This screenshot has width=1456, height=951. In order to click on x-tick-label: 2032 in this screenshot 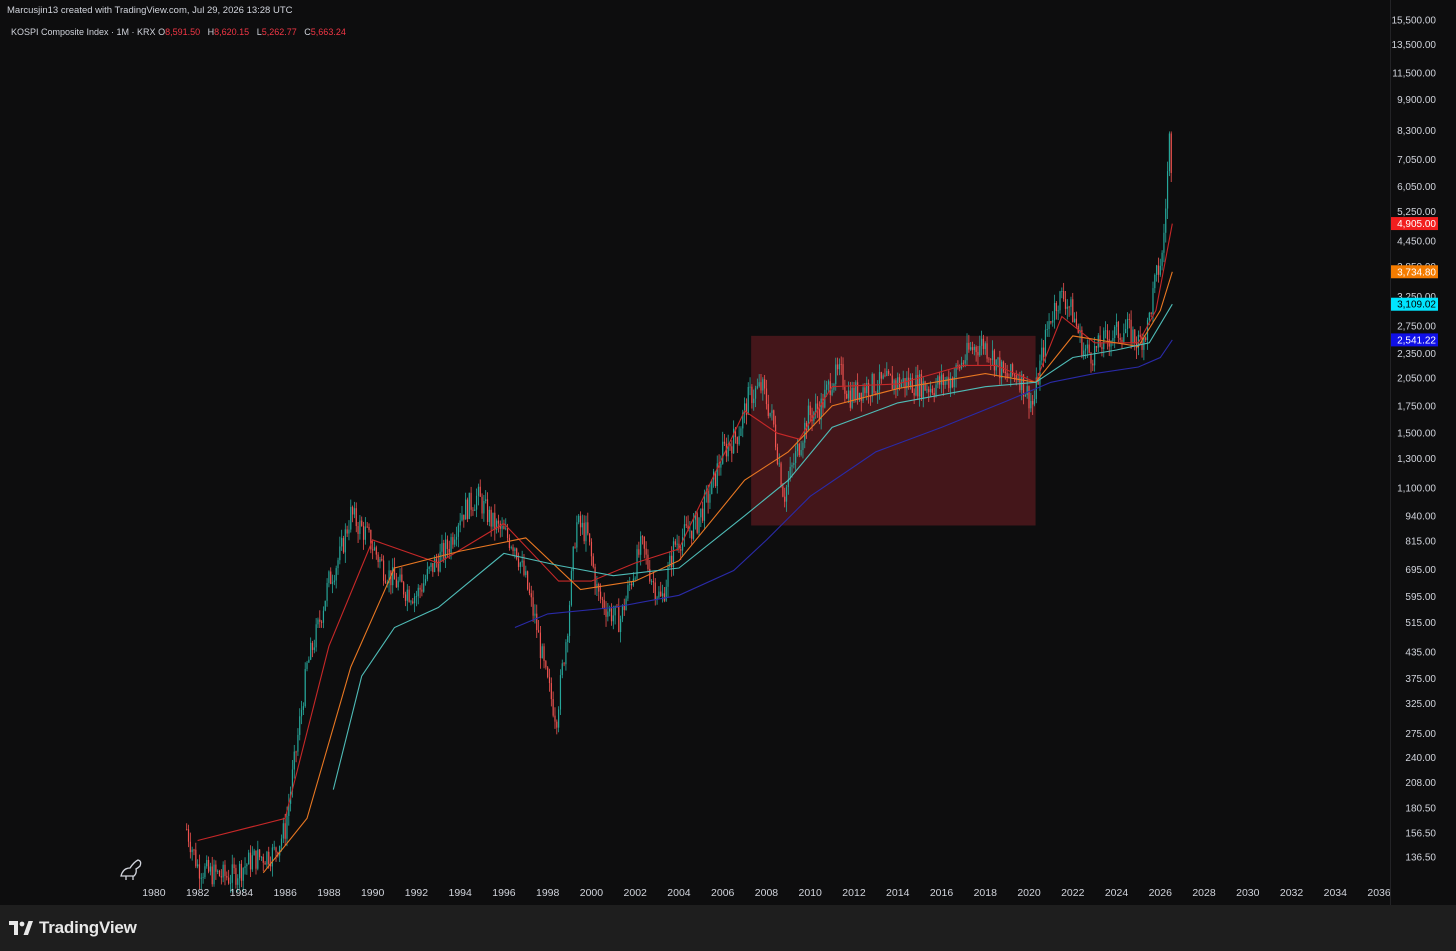, I will do `click(1292, 893)`.